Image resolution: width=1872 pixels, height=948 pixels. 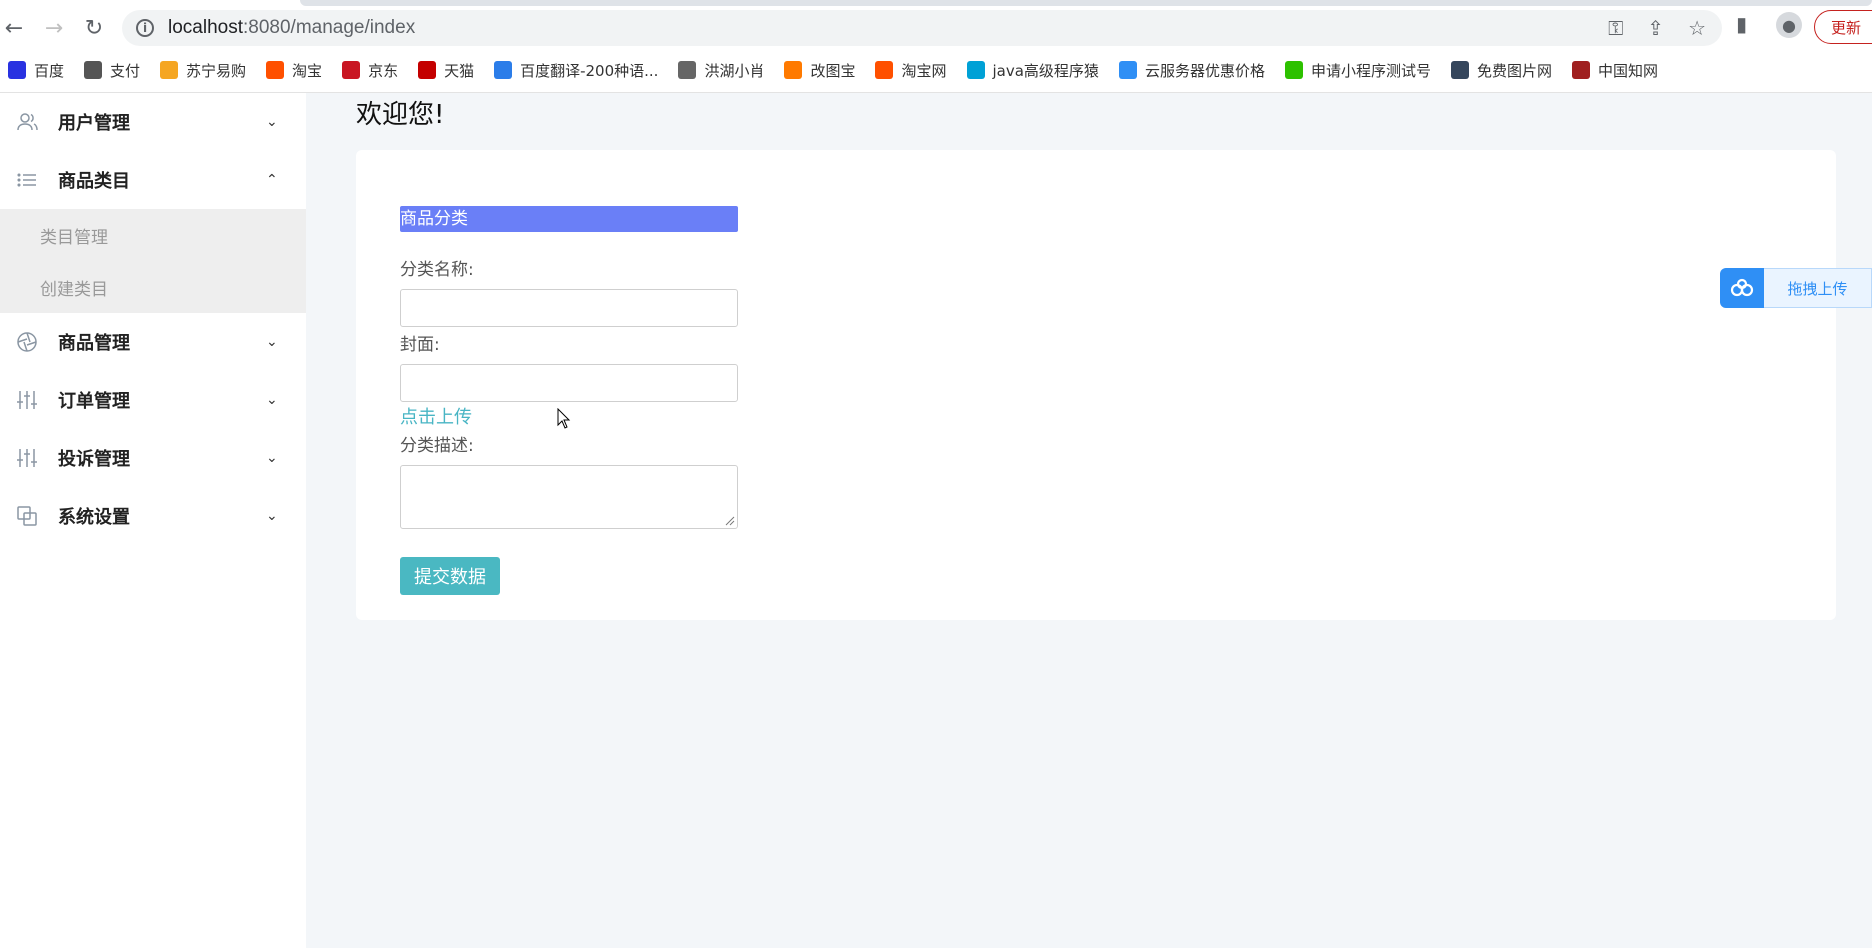 I want to click on cover-label: 封面:, so click(x=420, y=345).